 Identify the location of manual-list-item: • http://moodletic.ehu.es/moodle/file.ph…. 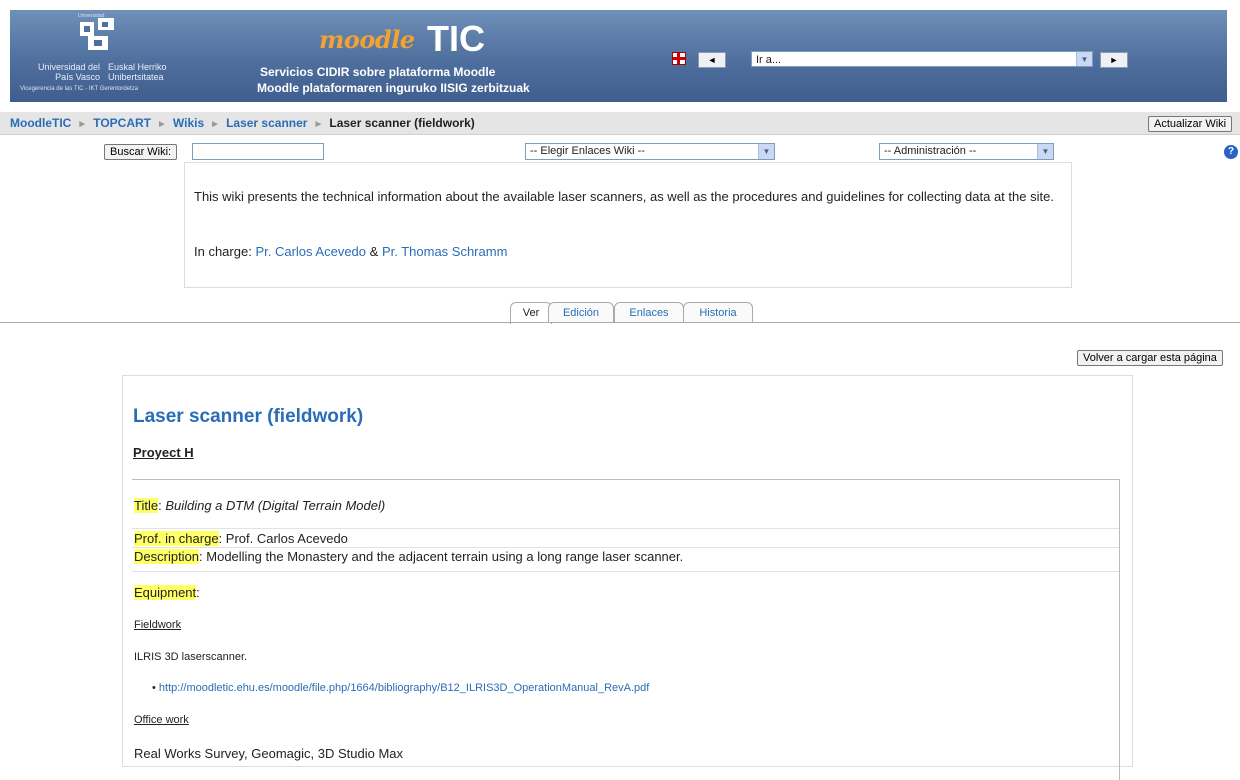
(400, 688).